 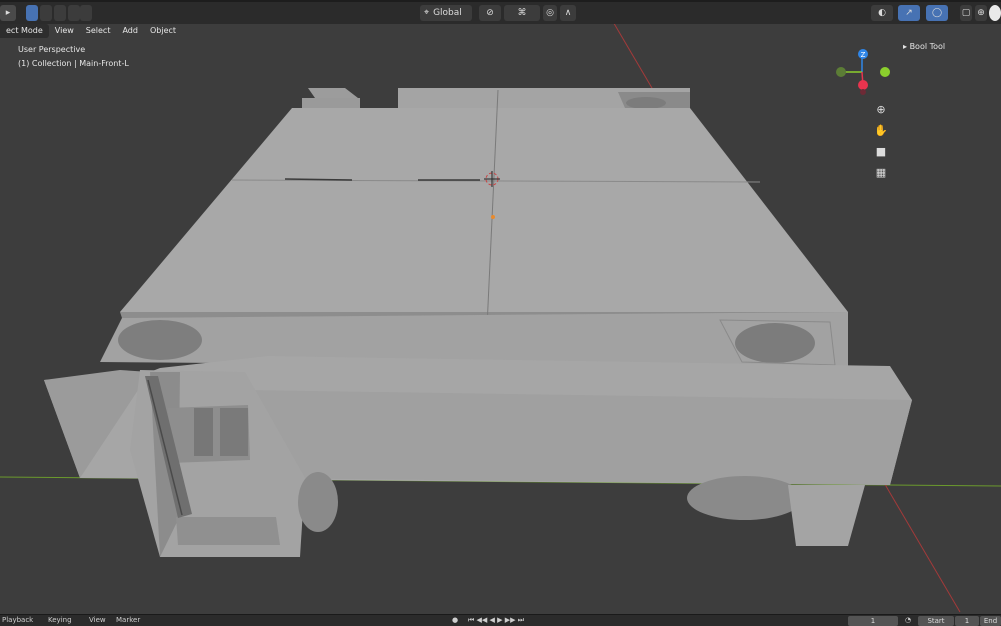 I want to click on object-origin, so click(x=493, y=217).